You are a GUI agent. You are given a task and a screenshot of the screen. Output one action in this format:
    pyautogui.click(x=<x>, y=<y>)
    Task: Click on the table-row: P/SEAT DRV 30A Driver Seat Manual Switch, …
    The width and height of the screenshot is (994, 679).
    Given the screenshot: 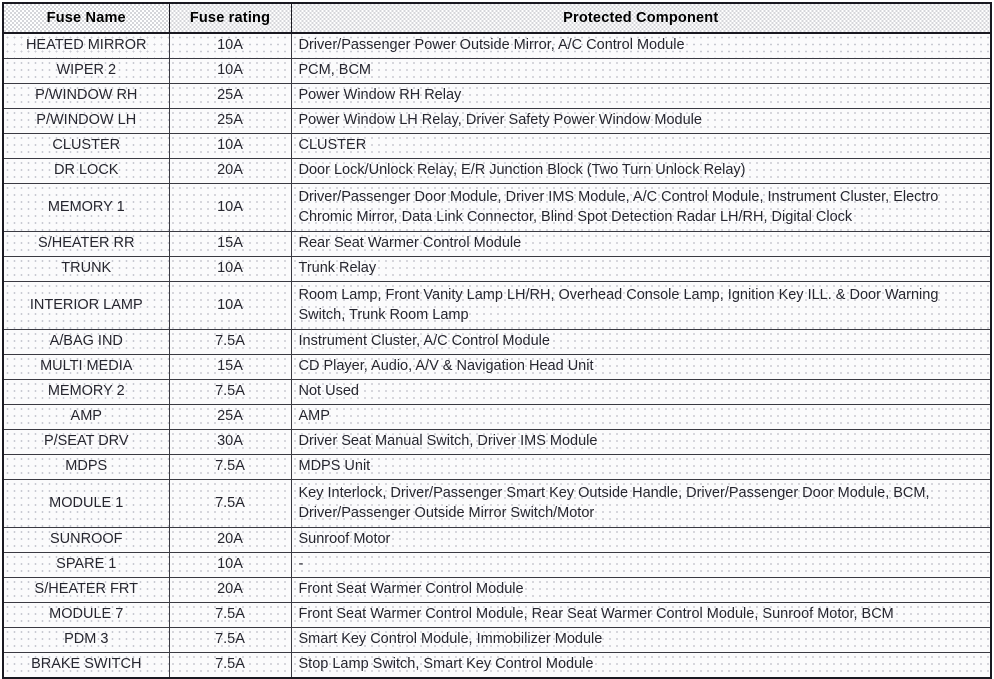 What is the action you would take?
    pyautogui.click(x=497, y=442)
    